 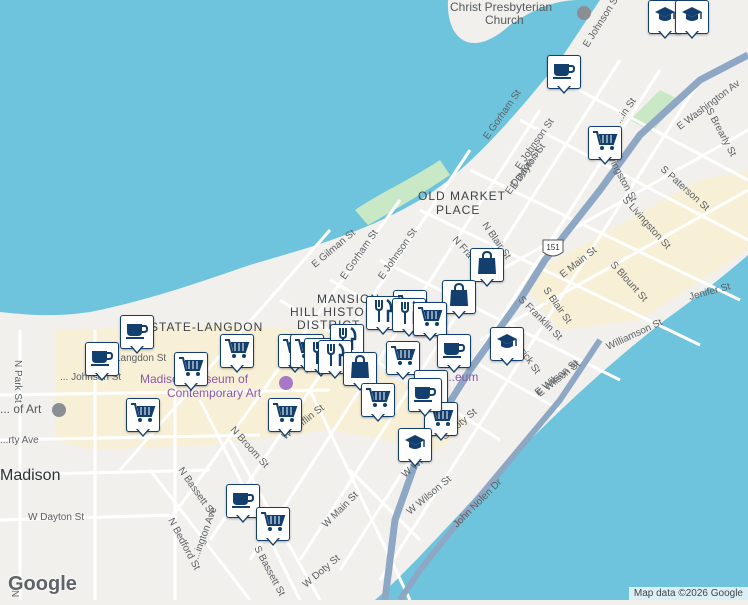 I want to click on old-market-line1: OLD MARKET, so click(x=462, y=196).